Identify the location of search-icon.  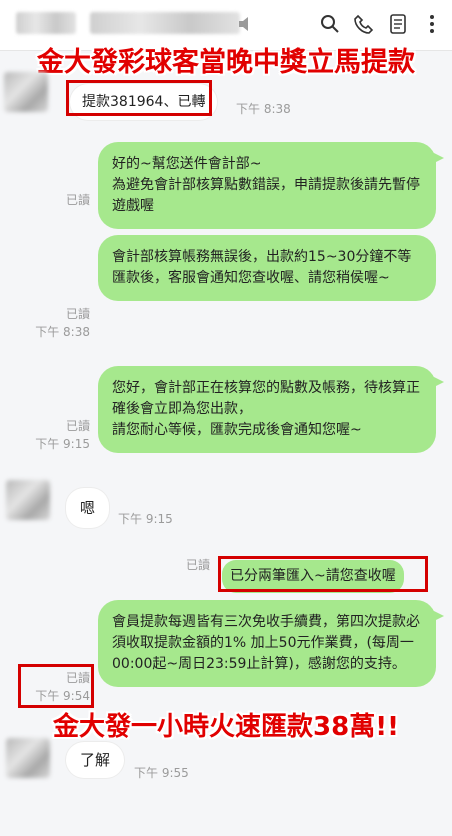
(330, 24).